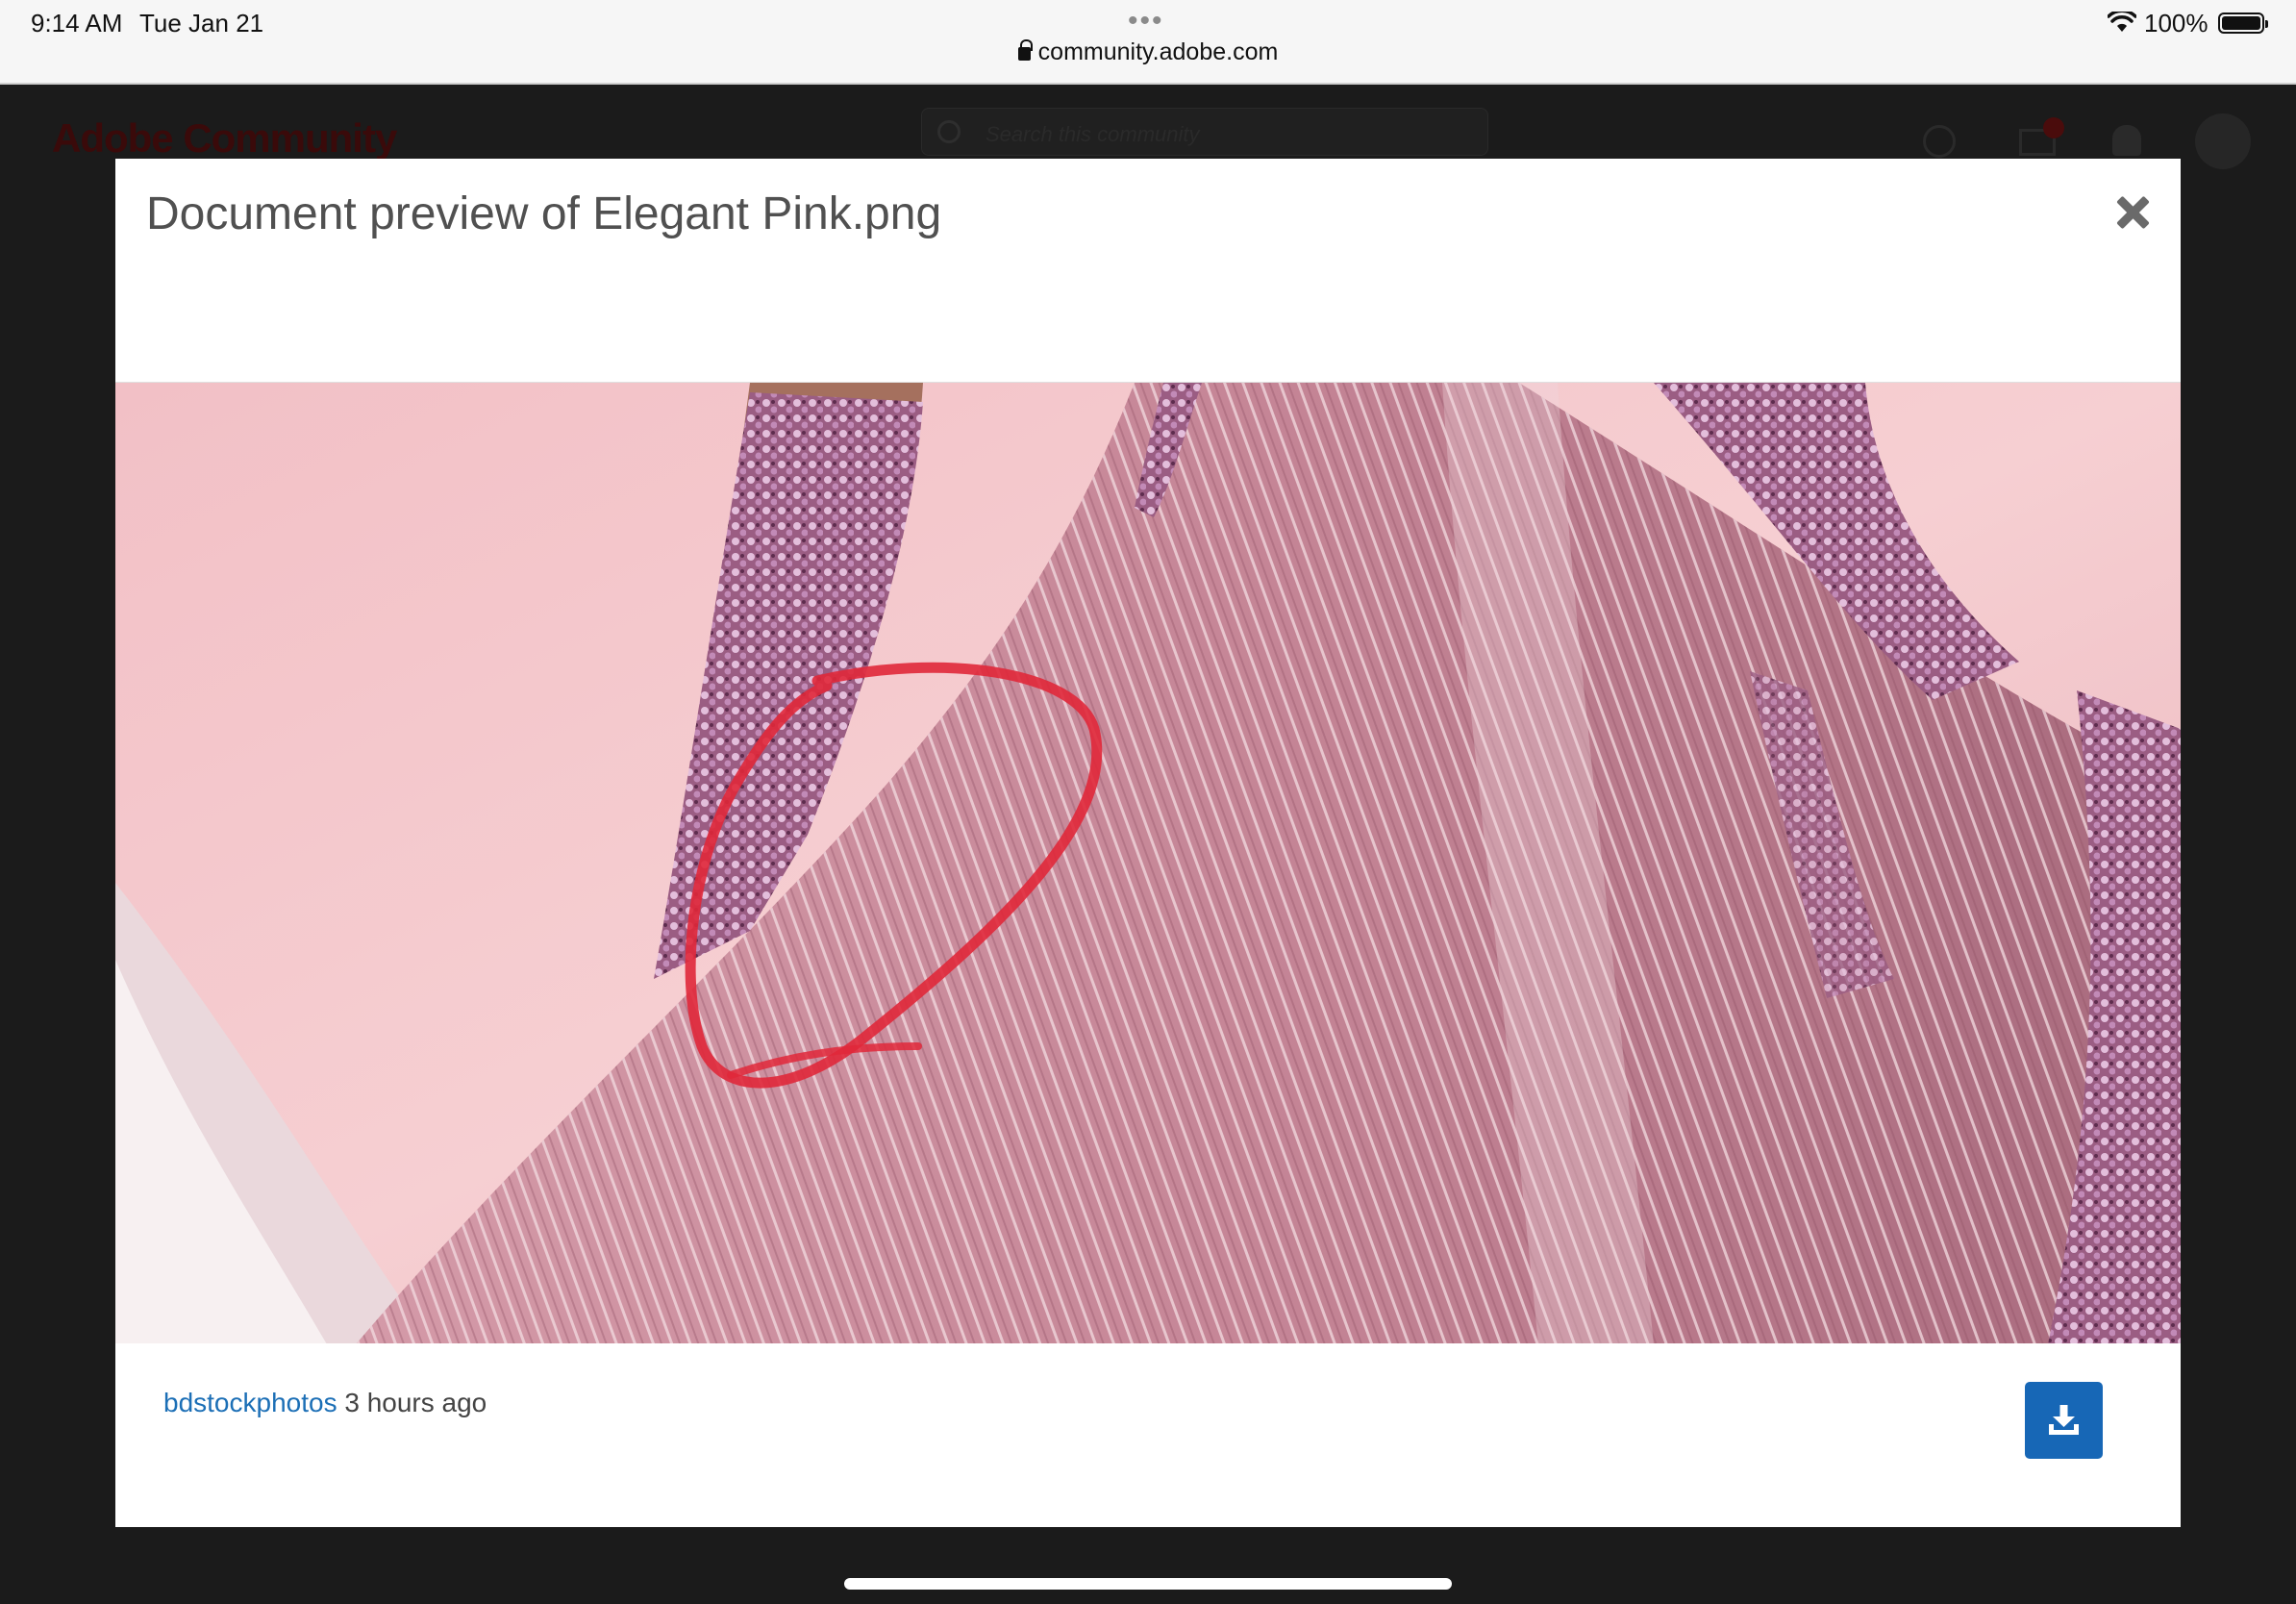 The height and width of the screenshot is (1604, 2296). I want to click on posted-time: 3 hours ago, so click(415, 1402).